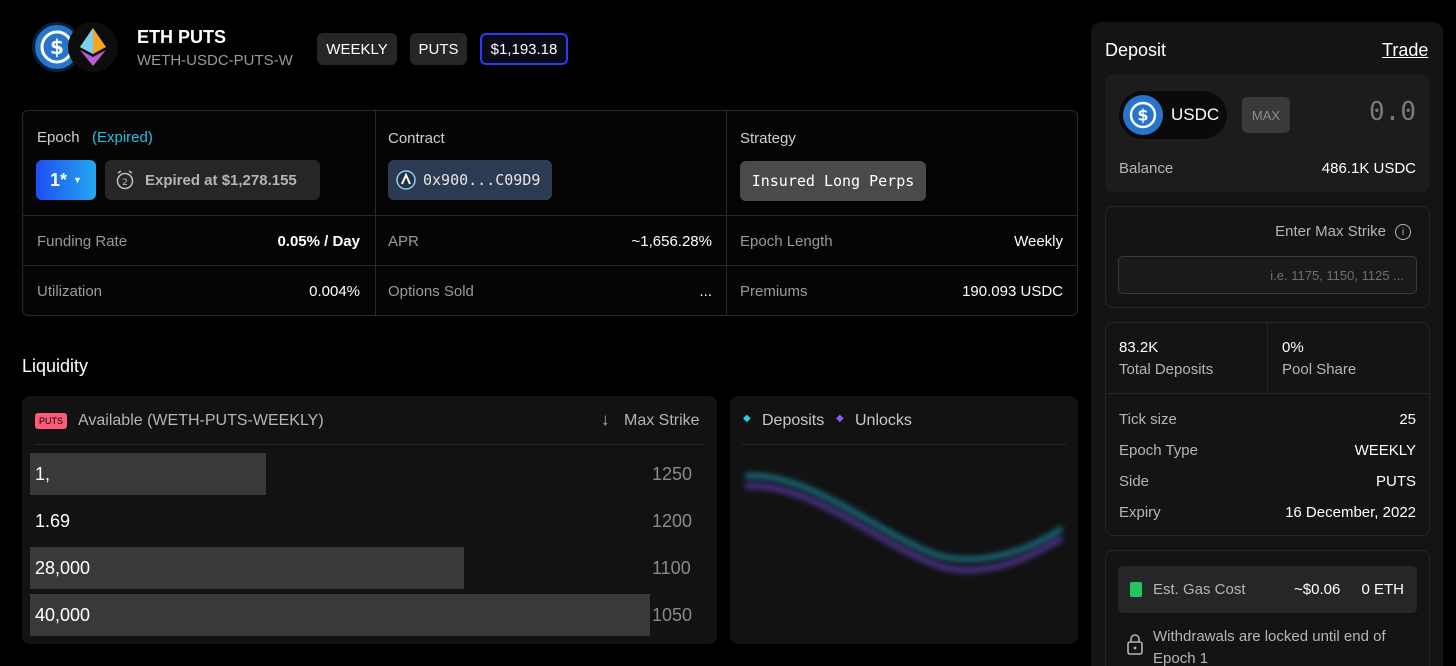 The image size is (1456, 666). Describe the element at coordinates (403, 241) in the screenshot. I see `apr-label: APR` at that location.